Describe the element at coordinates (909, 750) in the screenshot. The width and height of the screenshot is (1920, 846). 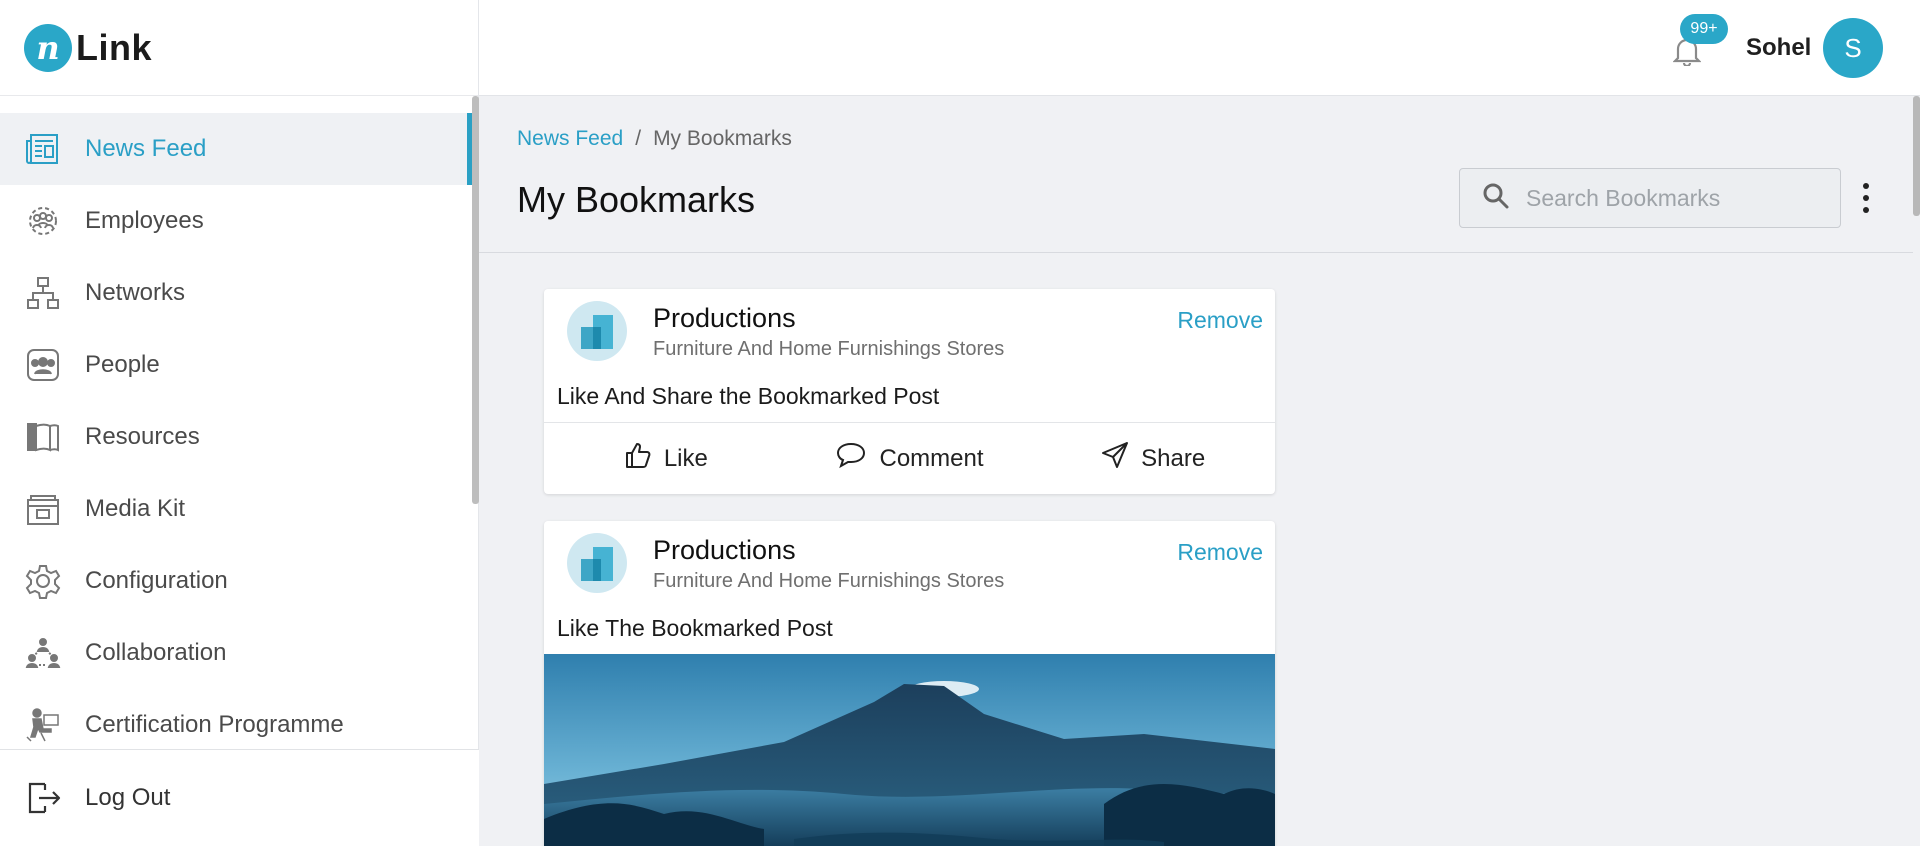
I see `post-image-mountain` at that location.